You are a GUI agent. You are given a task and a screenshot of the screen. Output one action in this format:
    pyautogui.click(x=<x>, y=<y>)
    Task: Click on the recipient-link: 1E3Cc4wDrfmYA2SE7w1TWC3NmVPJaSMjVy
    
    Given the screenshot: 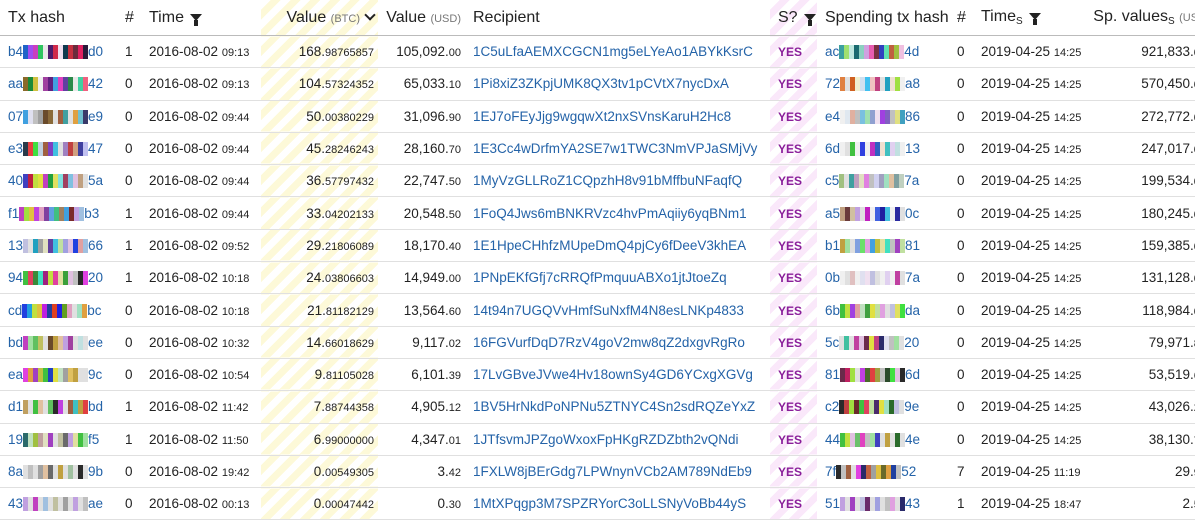 What is the action you would take?
    pyautogui.click(x=615, y=148)
    